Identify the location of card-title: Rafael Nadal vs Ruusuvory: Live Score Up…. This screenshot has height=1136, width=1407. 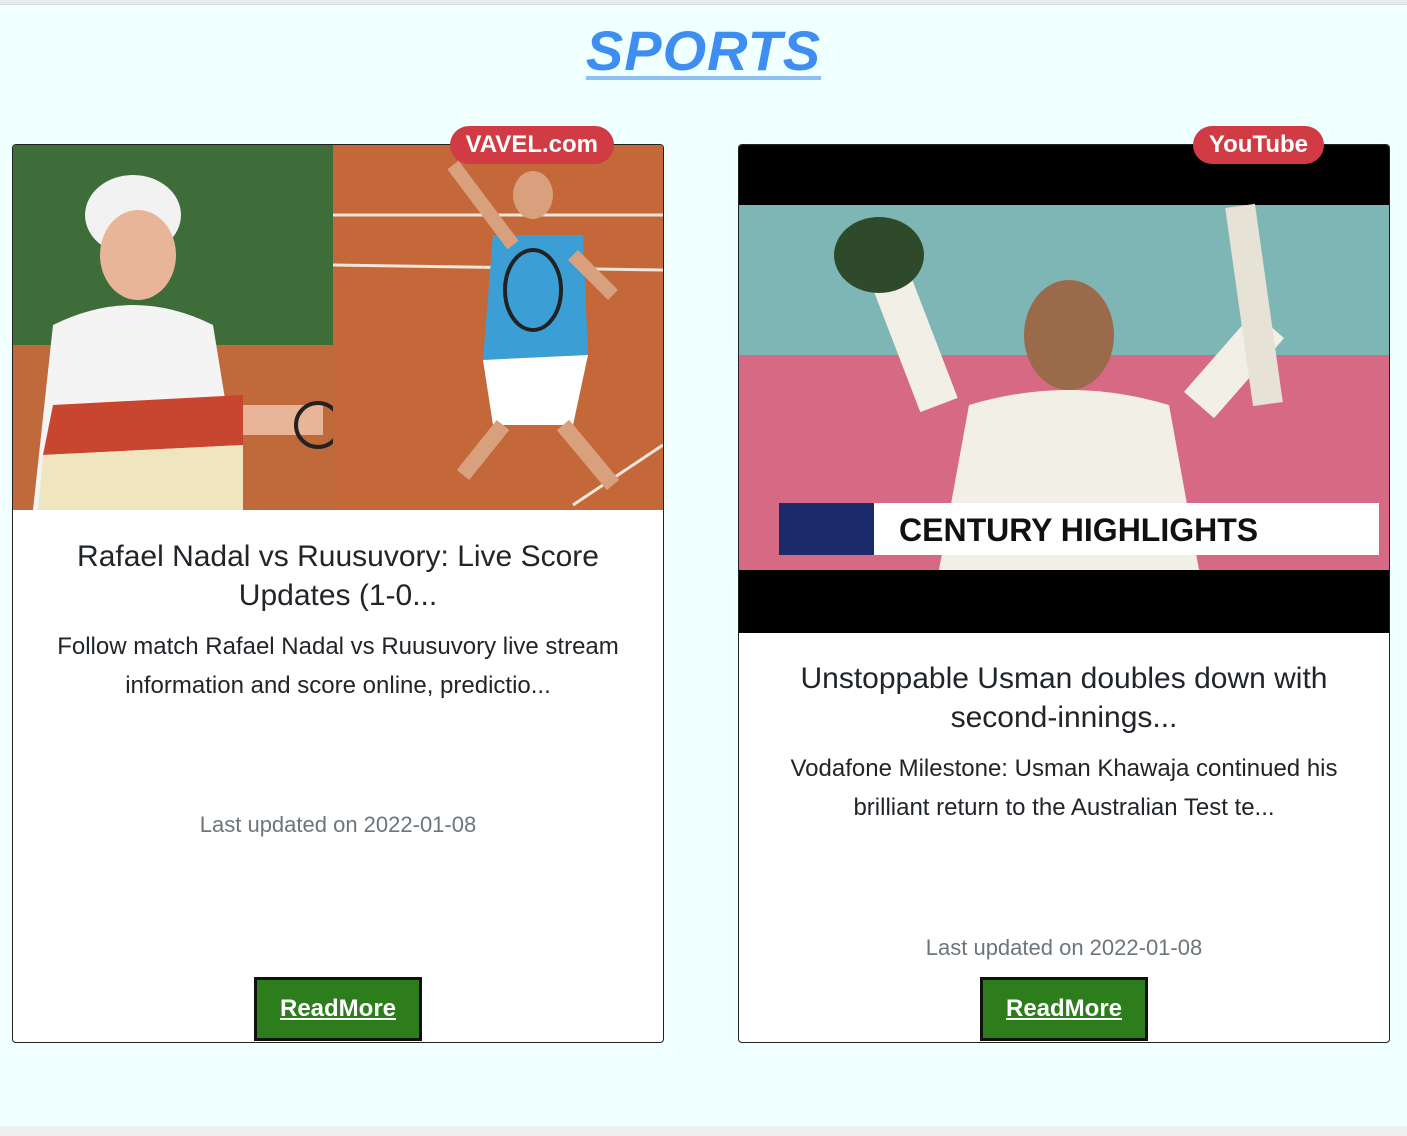
(338, 576).